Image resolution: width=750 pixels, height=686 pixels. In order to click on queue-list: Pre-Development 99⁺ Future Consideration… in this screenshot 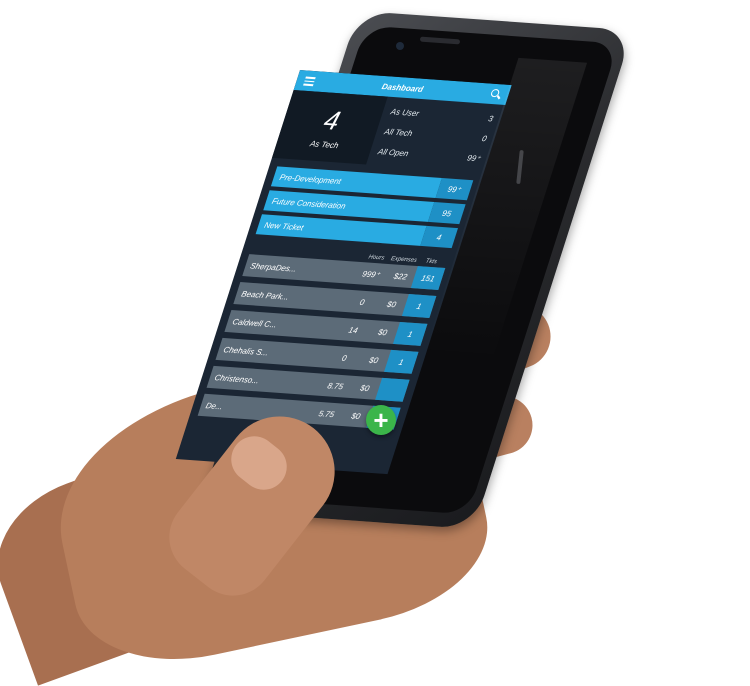, I will do `click(365, 206)`.